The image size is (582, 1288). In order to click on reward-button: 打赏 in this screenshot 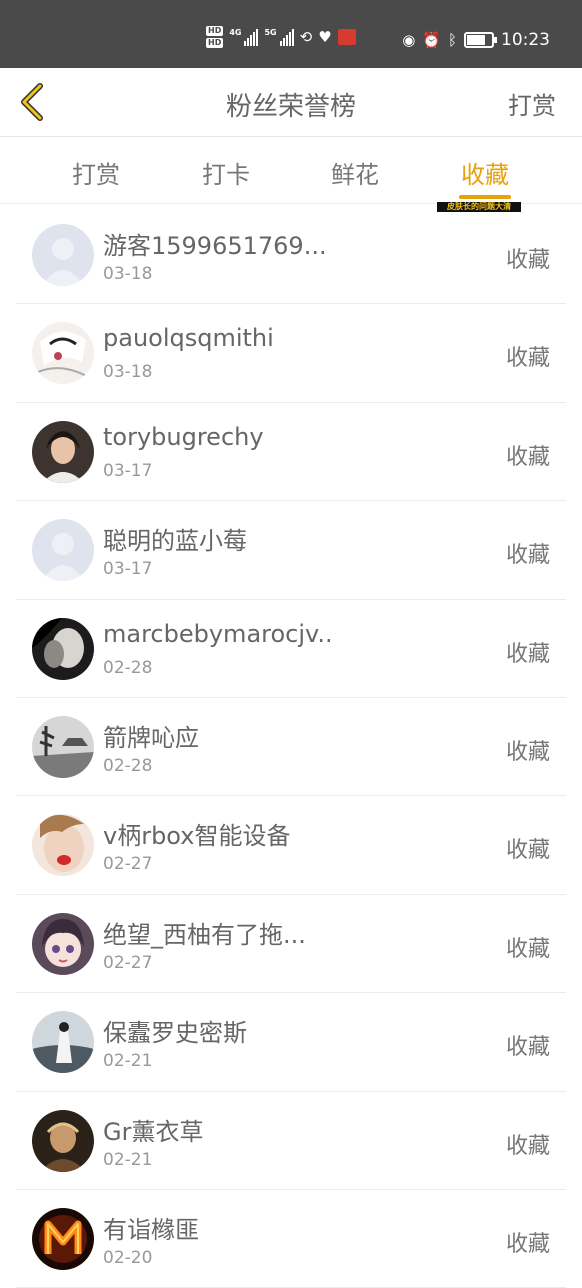, I will do `click(532, 103)`.